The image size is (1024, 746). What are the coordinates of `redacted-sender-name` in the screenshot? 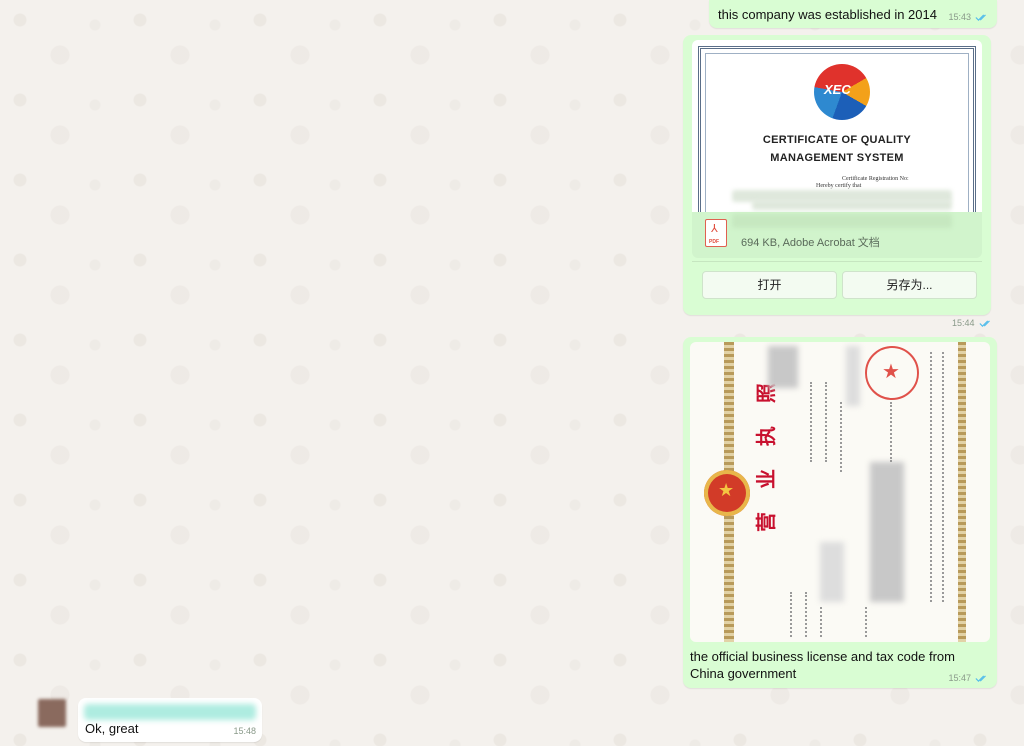 It's located at (170, 712).